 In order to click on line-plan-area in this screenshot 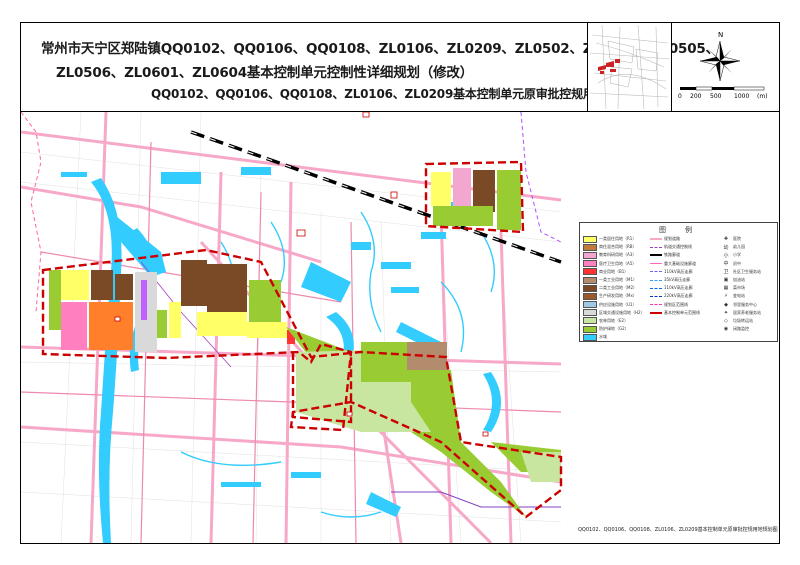, I will do `click(656, 305)`.